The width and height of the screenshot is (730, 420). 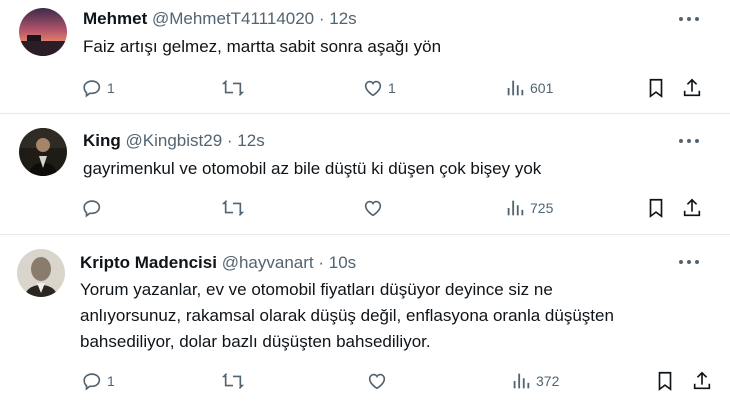 What do you see at coordinates (115, 18) in the screenshot?
I see `display-name: Mehmet` at bounding box center [115, 18].